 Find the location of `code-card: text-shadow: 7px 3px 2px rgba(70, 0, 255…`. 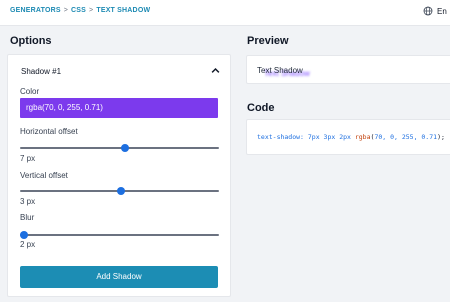

code-card: text-shadow: 7px 3px 2px rgba(70, 0, 255… is located at coordinates (348, 137).